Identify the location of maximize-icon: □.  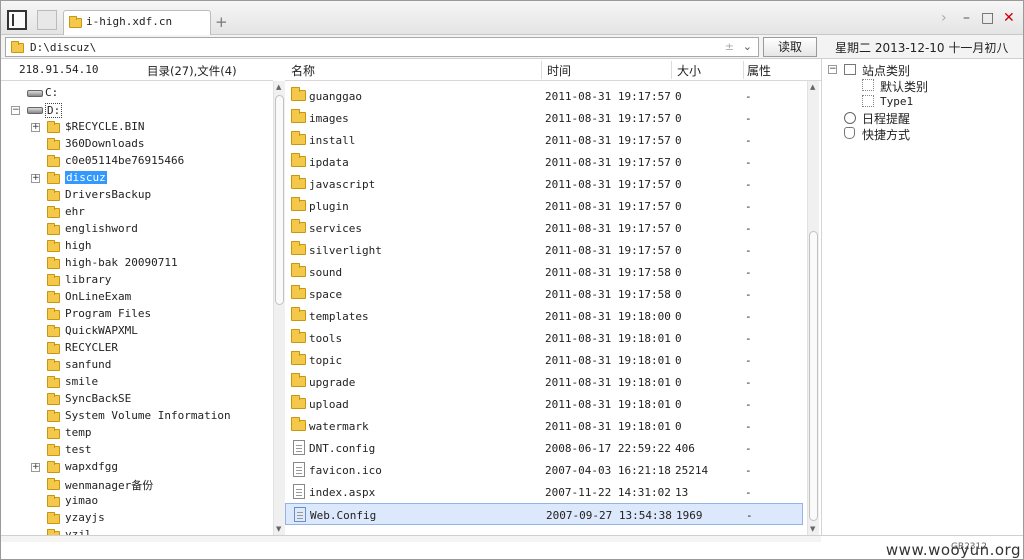
(987, 18).